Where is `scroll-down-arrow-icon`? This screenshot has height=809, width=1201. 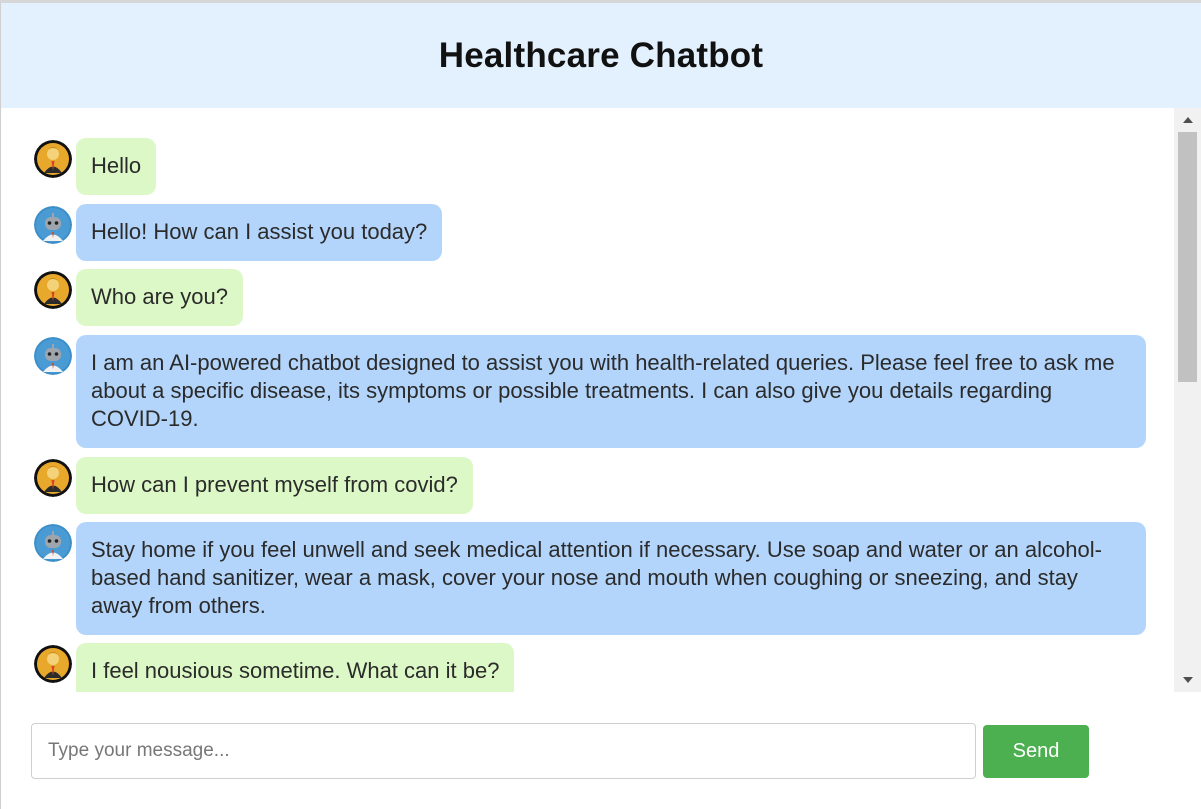 scroll-down-arrow-icon is located at coordinates (1187, 680).